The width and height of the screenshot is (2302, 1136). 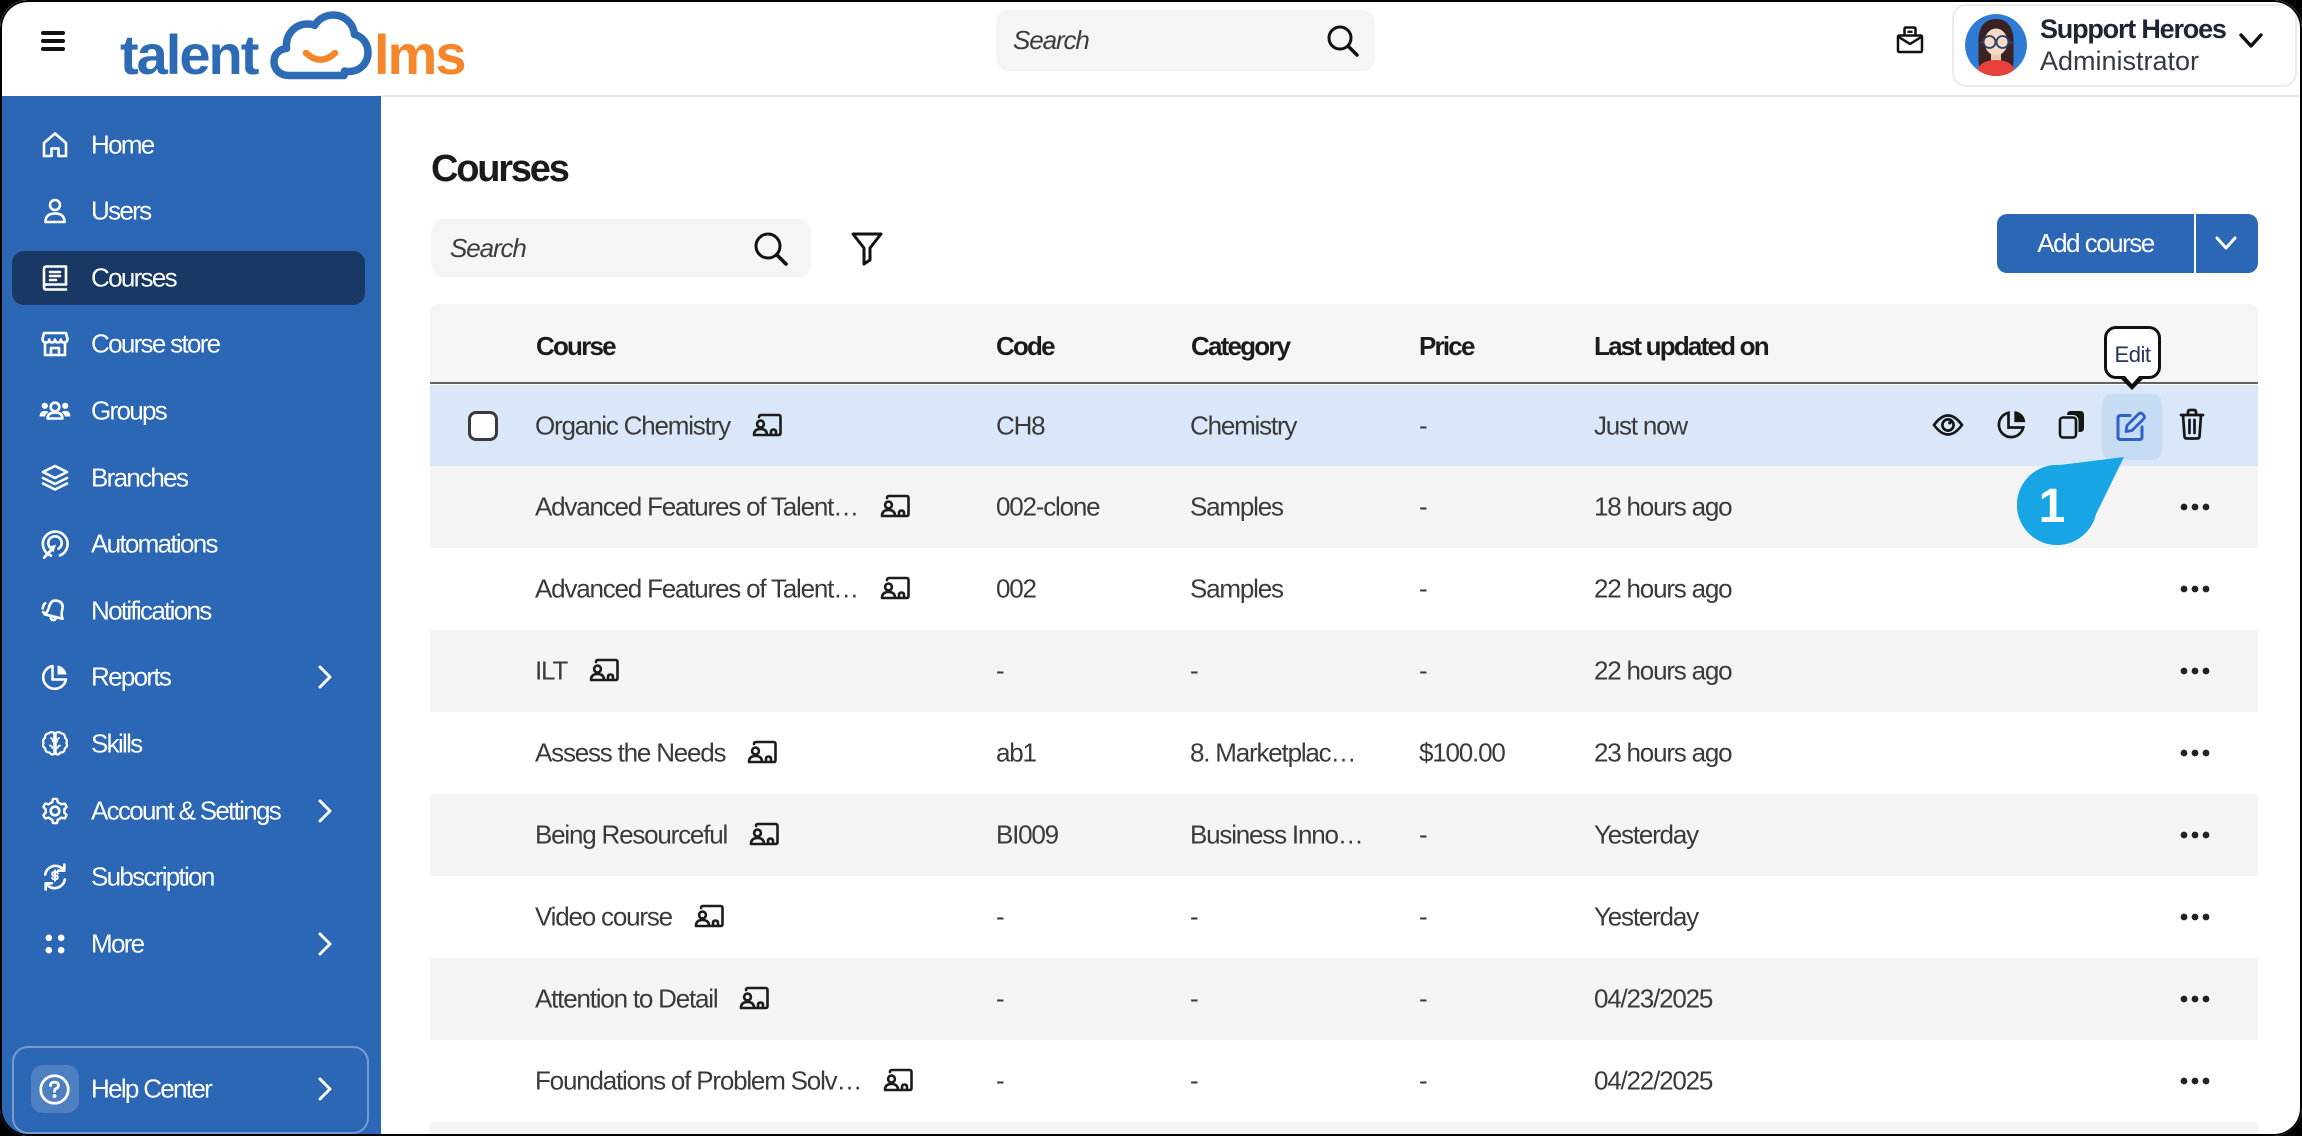 I want to click on svg-text: 1, so click(x=2052, y=506).